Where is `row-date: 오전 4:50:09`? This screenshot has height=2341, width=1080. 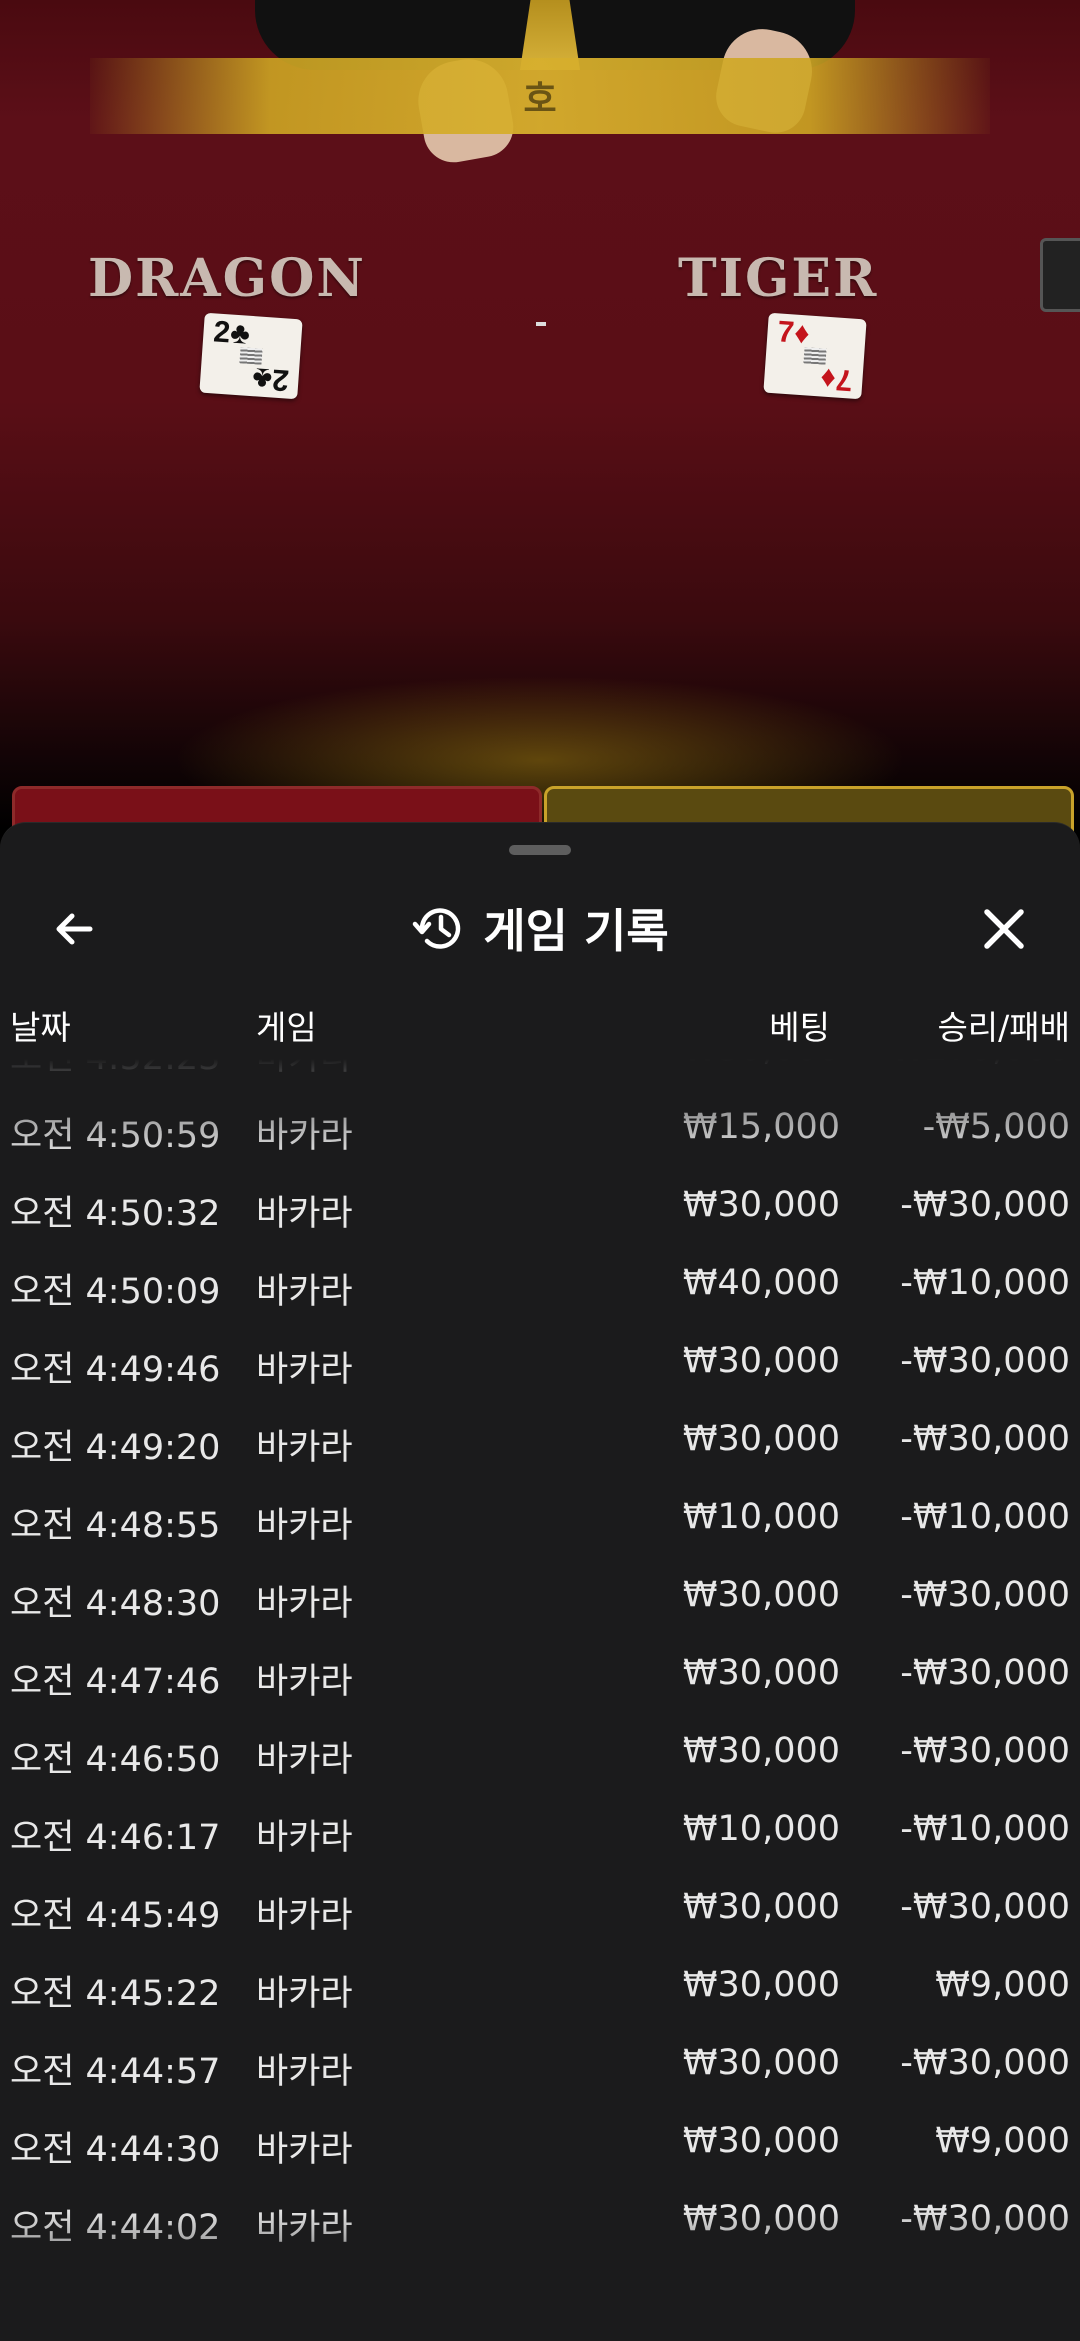 row-date: 오전 4:50:09 is located at coordinates (115, 1292).